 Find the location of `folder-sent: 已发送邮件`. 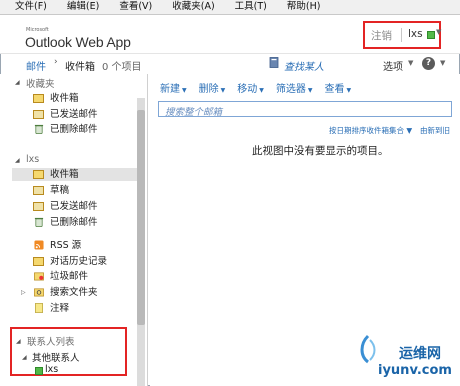

folder-sent: 已发送邮件 is located at coordinates (68, 206).